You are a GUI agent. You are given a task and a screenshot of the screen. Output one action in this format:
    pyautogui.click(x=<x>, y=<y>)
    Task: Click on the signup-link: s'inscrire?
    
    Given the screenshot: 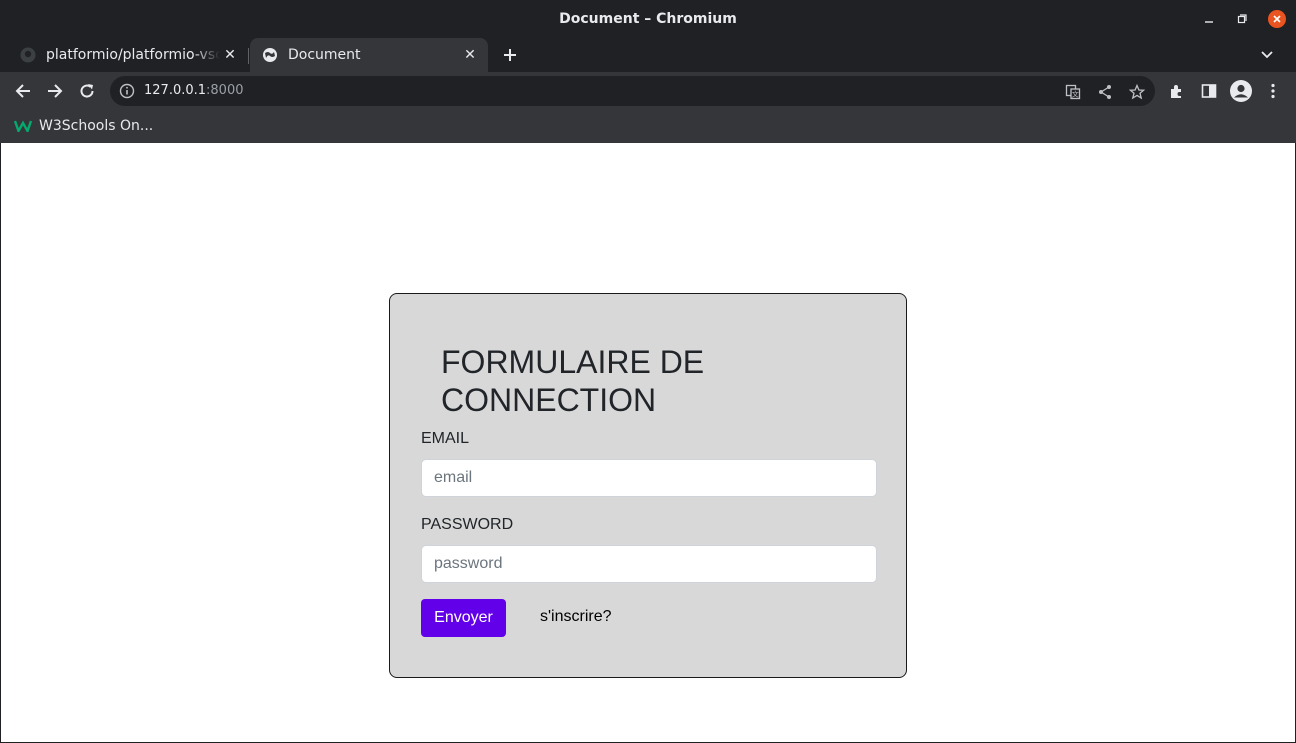 What is the action you would take?
    pyautogui.click(x=576, y=617)
    